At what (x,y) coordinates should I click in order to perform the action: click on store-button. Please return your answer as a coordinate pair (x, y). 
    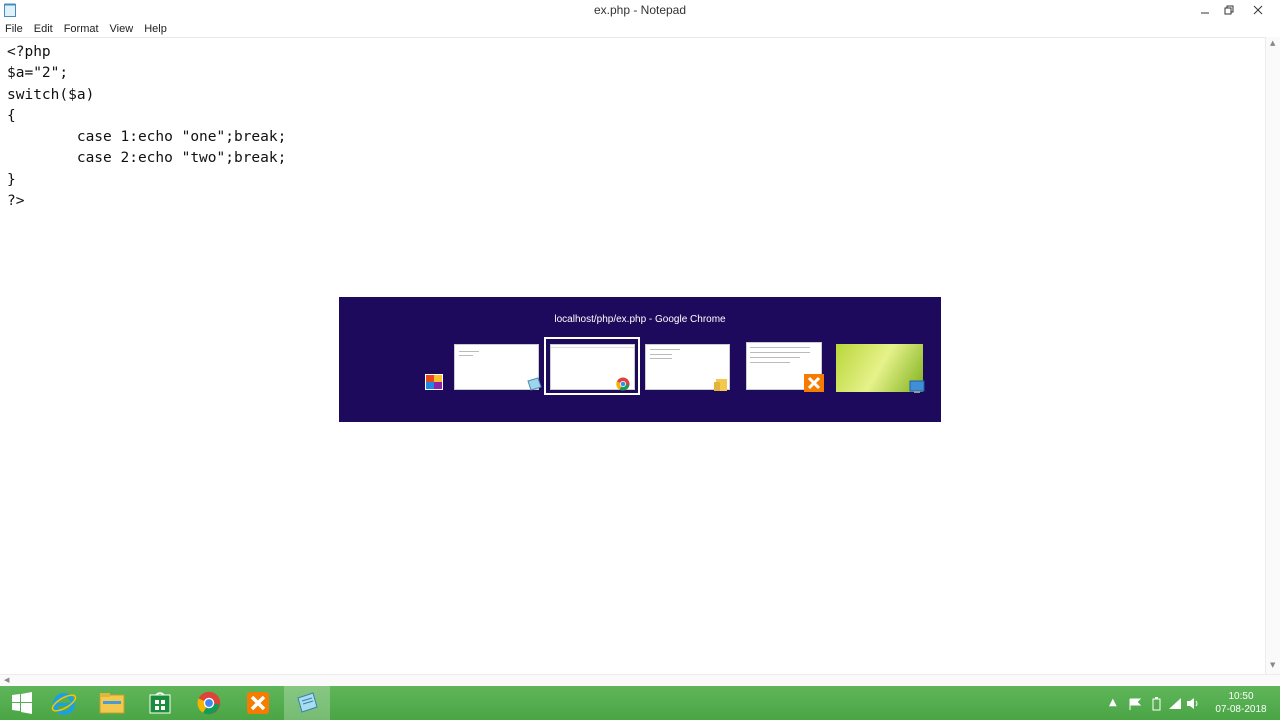
    Looking at the image, I should click on (160, 703).